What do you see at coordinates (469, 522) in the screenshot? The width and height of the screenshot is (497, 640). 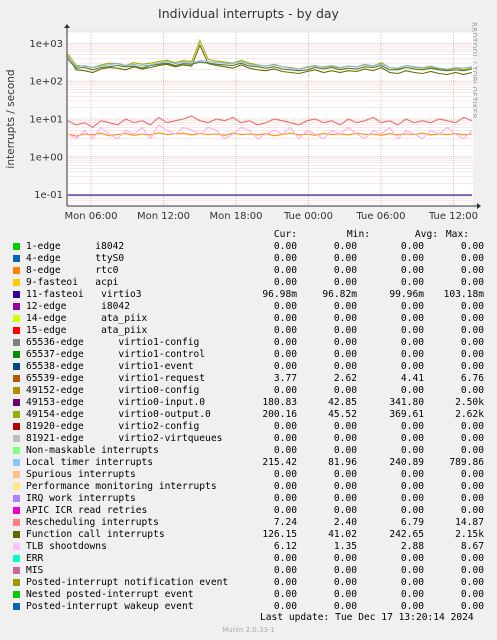 I see `legend-max-value: 14.87` at bounding box center [469, 522].